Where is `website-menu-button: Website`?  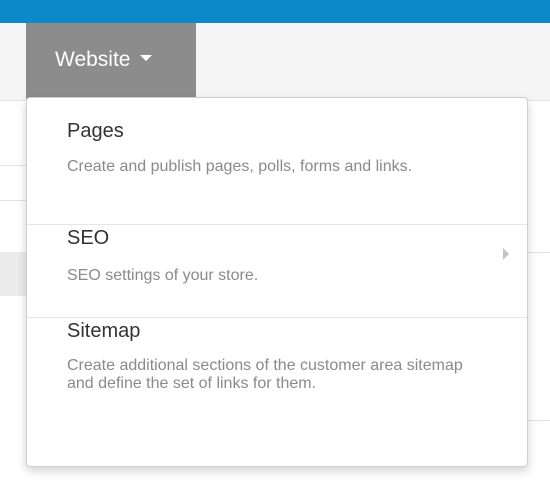 website-menu-button: Website is located at coordinates (111, 61).